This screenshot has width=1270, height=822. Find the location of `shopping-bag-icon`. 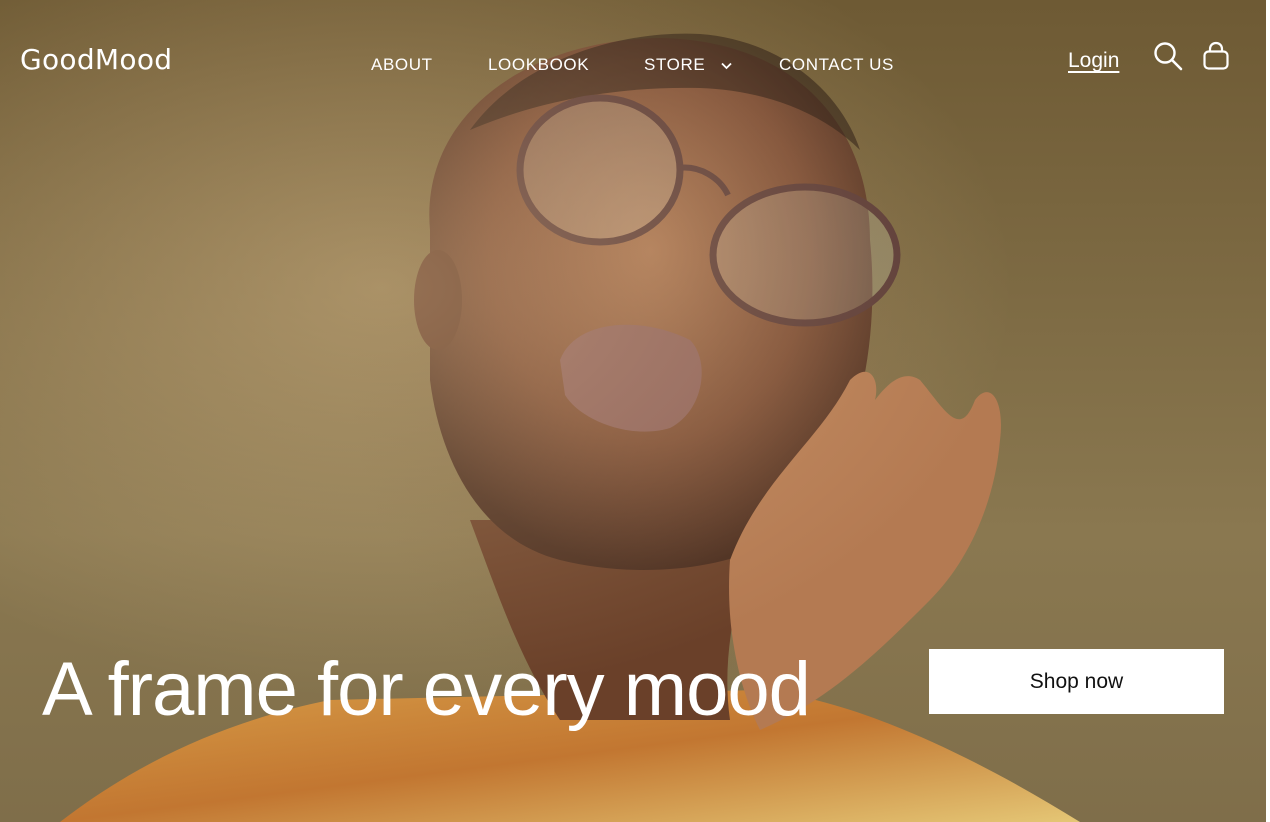

shopping-bag-icon is located at coordinates (1216, 55).